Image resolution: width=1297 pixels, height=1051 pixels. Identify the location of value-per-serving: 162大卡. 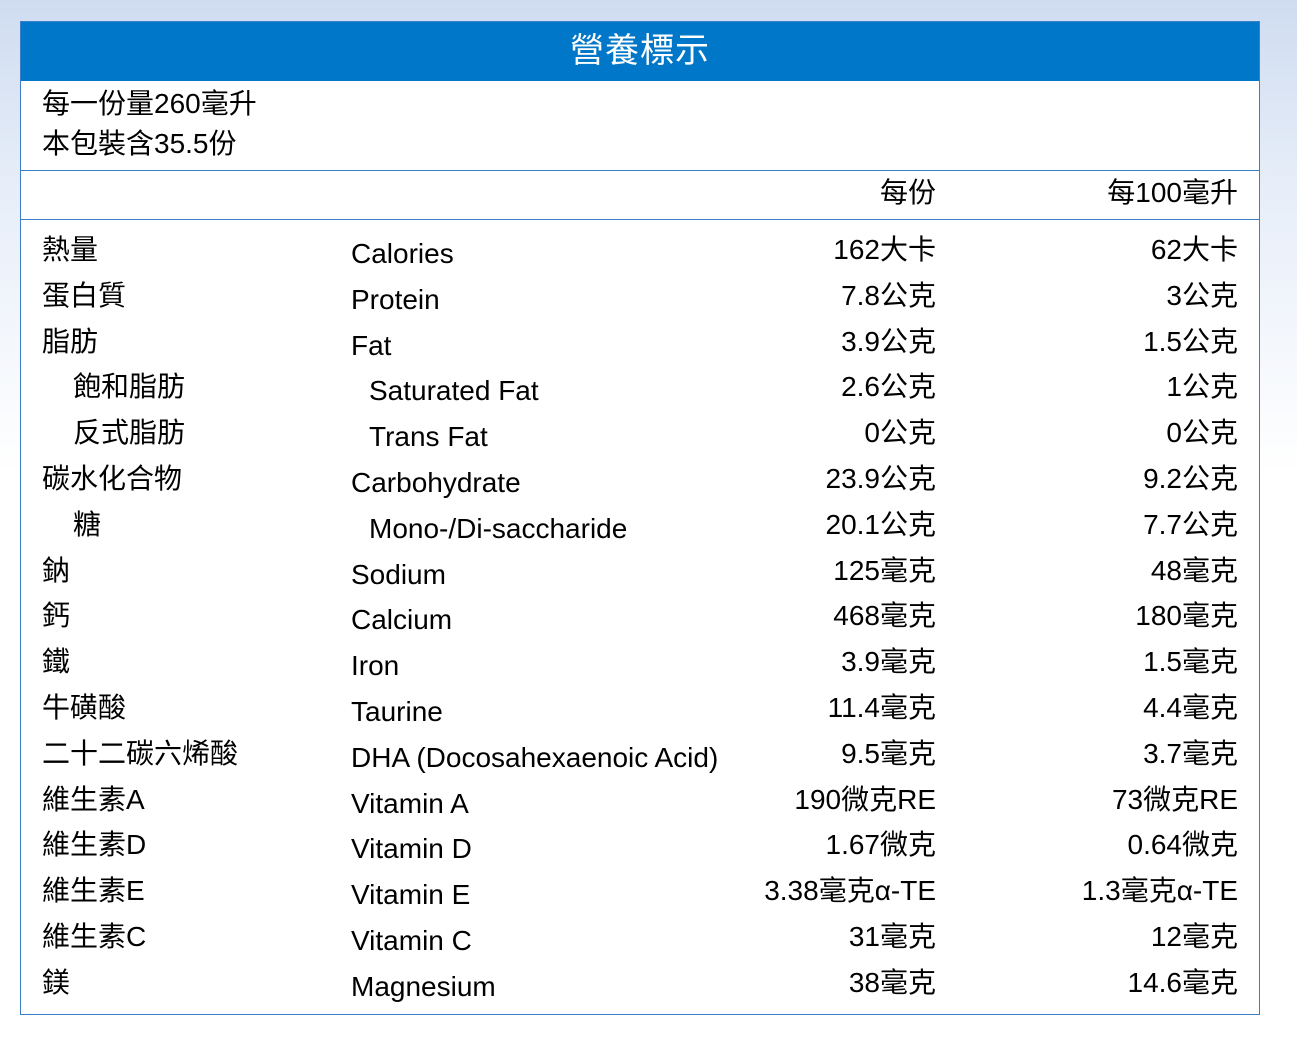
(884, 249).